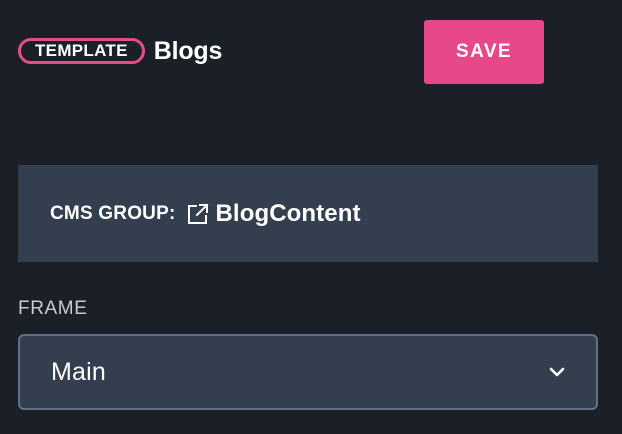 This screenshot has width=622, height=434. I want to click on save-button: SAVE, so click(484, 52).